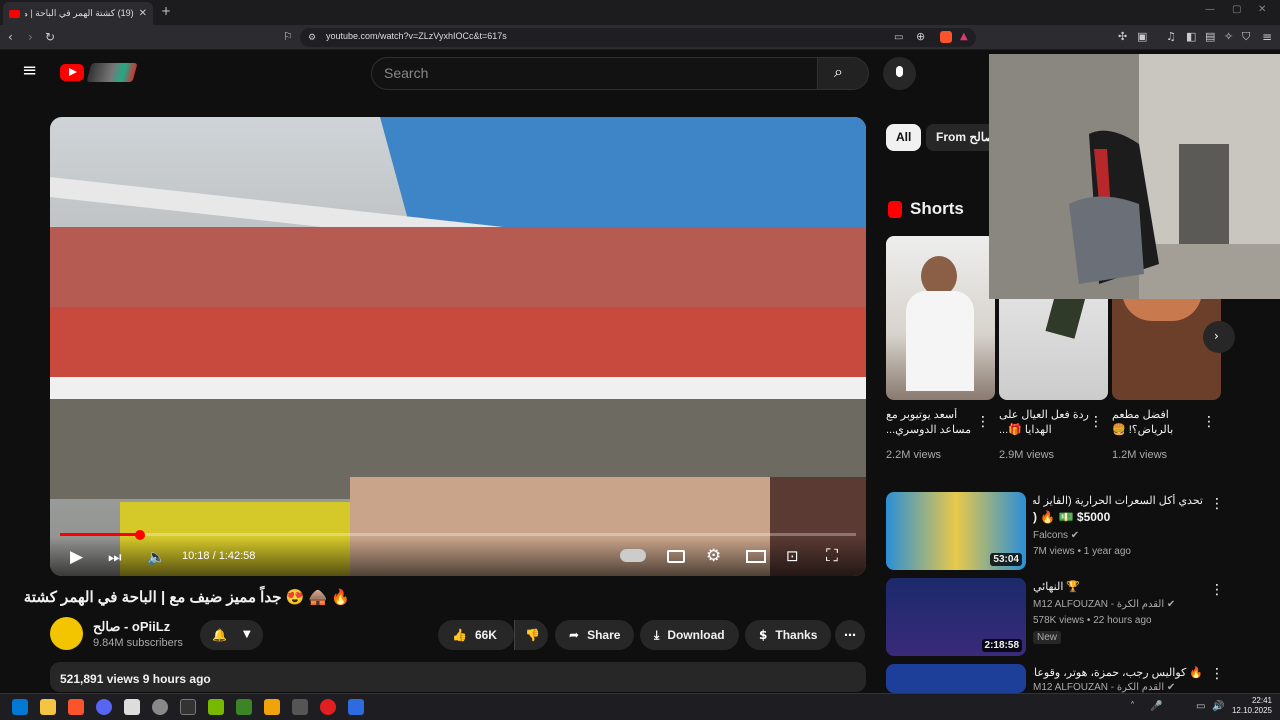  What do you see at coordinates (458, 677) in the screenshot?
I see `description-box: 521,891 views 9 hours ago` at bounding box center [458, 677].